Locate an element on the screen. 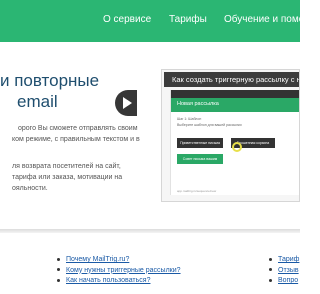 The image size is (320, 294). footer-link-start: Как начать пользоваться? is located at coordinates (123, 281).